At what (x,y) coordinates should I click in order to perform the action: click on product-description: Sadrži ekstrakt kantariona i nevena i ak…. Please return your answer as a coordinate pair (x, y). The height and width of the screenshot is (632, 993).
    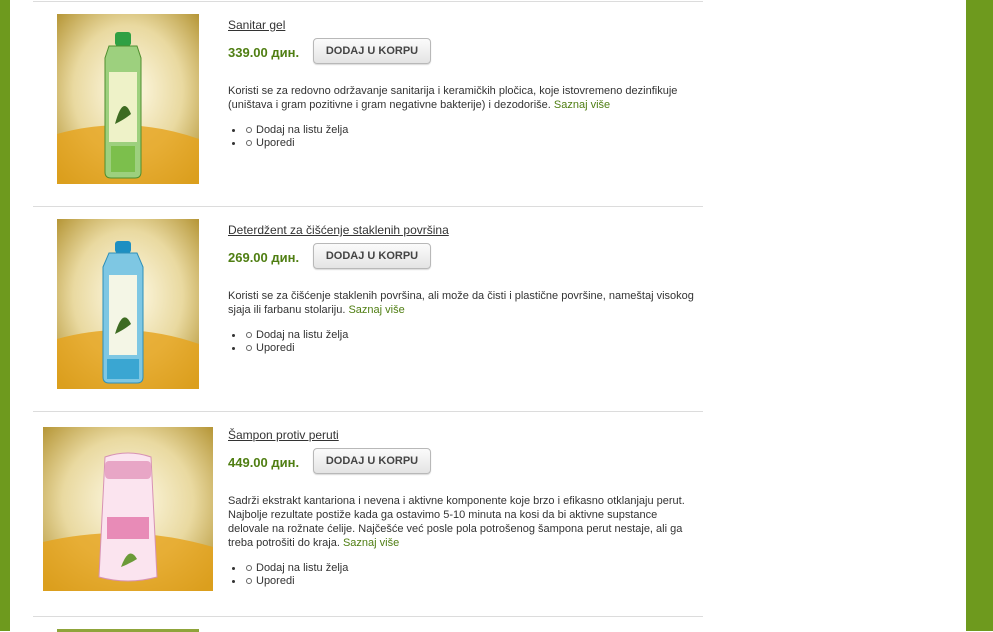
    Looking at the image, I should click on (463, 522).